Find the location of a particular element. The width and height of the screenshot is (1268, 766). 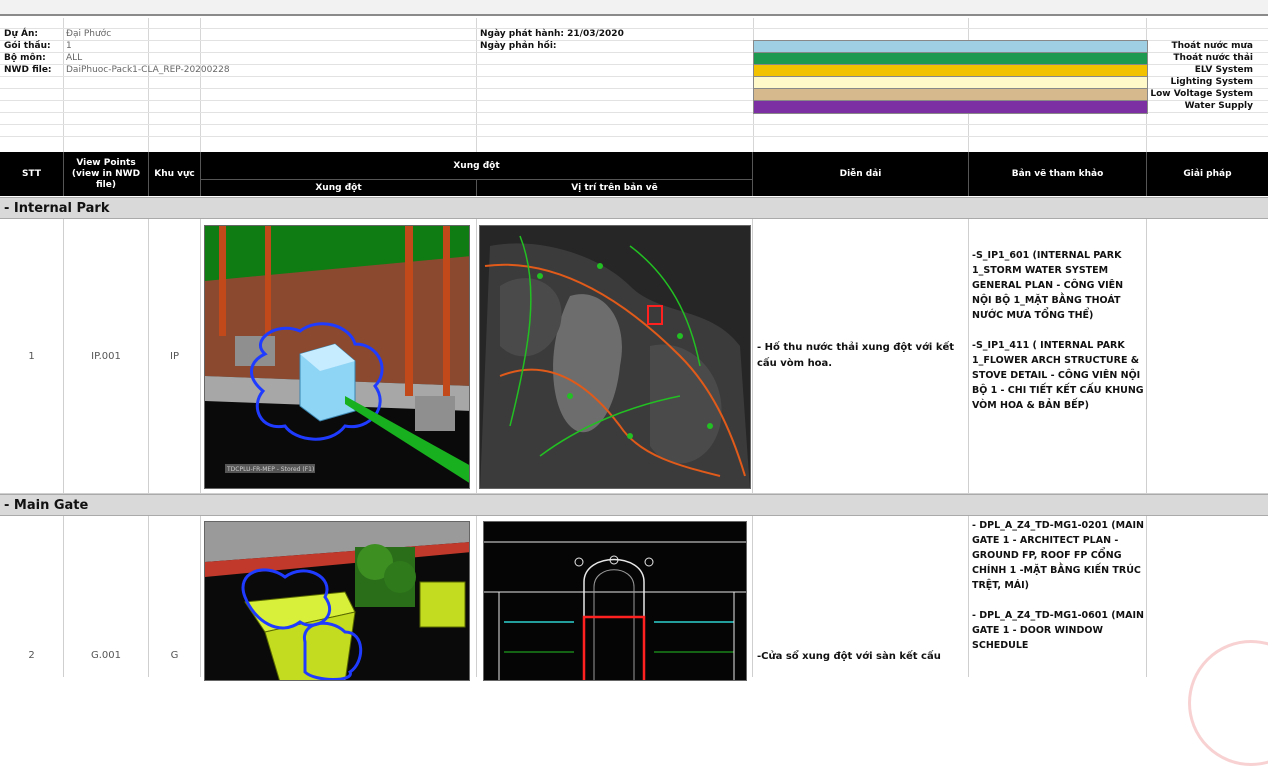

clash-3d-view-image: TDCPLU-FR-MEP - Stored (F1) is located at coordinates (337, 357).